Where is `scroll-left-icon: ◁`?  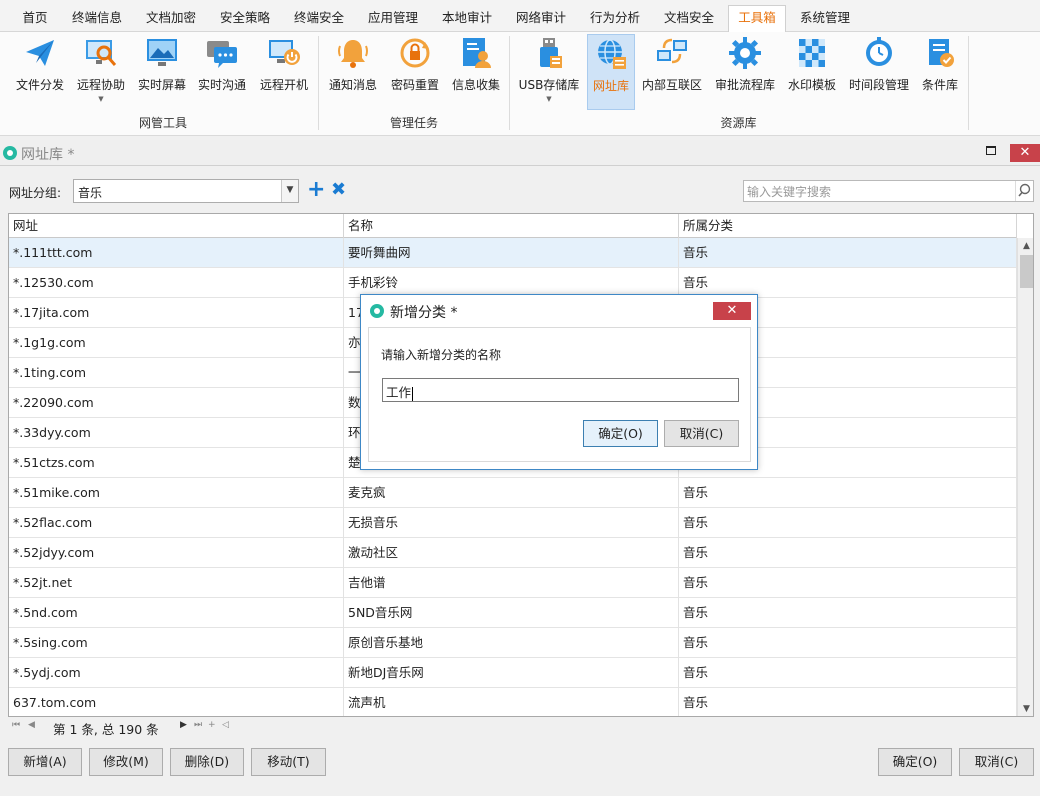 scroll-left-icon: ◁ is located at coordinates (225, 725).